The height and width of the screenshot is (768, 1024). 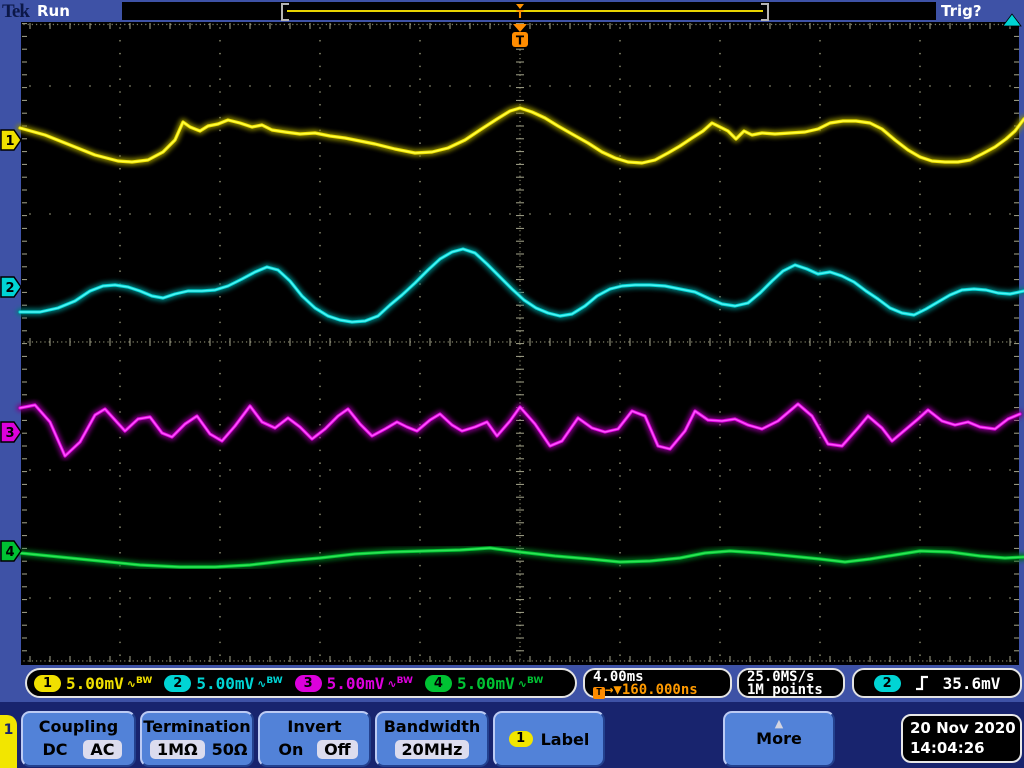 What do you see at coordinates (779, 723) in the screenshot?
I see `chevron-up-icon: ▲` at bounding box center [779, 723].